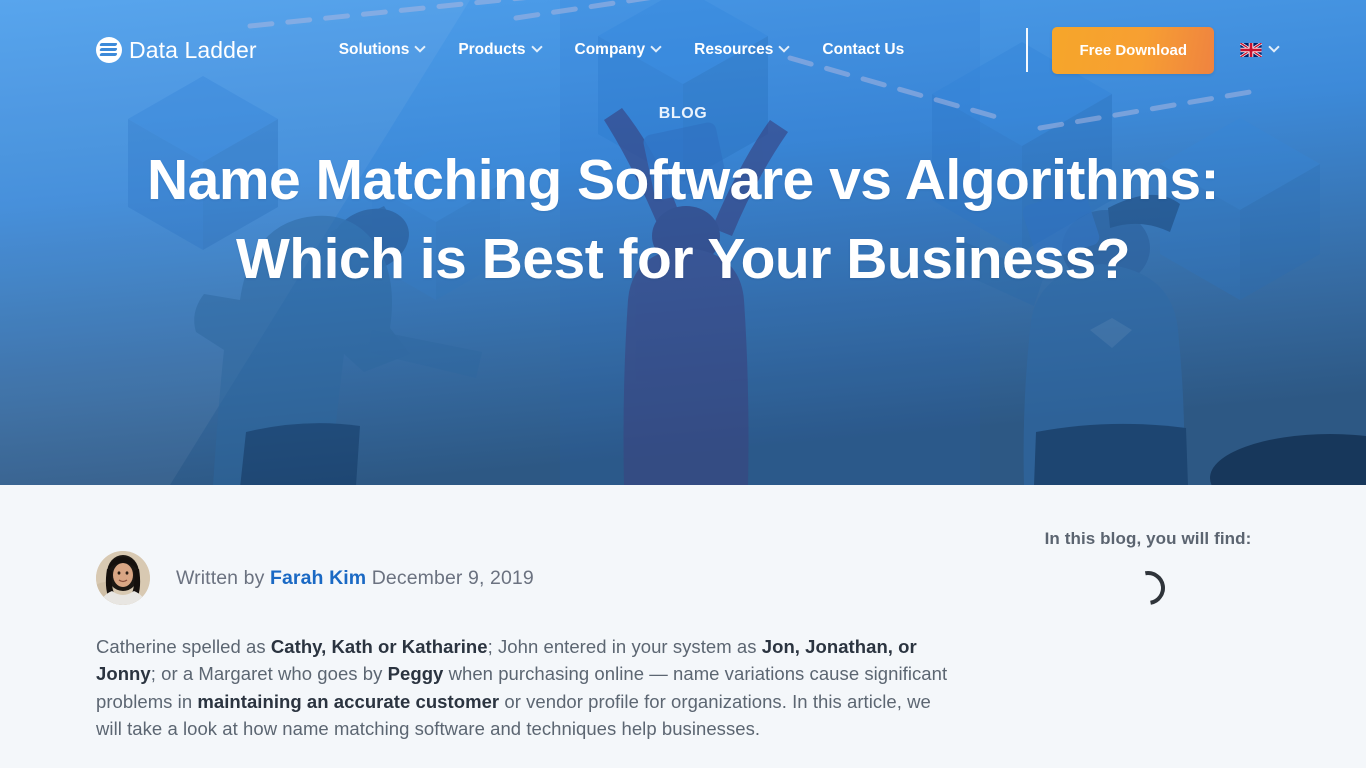 The width and height of the screenshot is (1366, 768). What do you see at coordinates (193, 49) in the screenshot?
I see `brand-name: Data Ladder` at bounding box center [193, 49].